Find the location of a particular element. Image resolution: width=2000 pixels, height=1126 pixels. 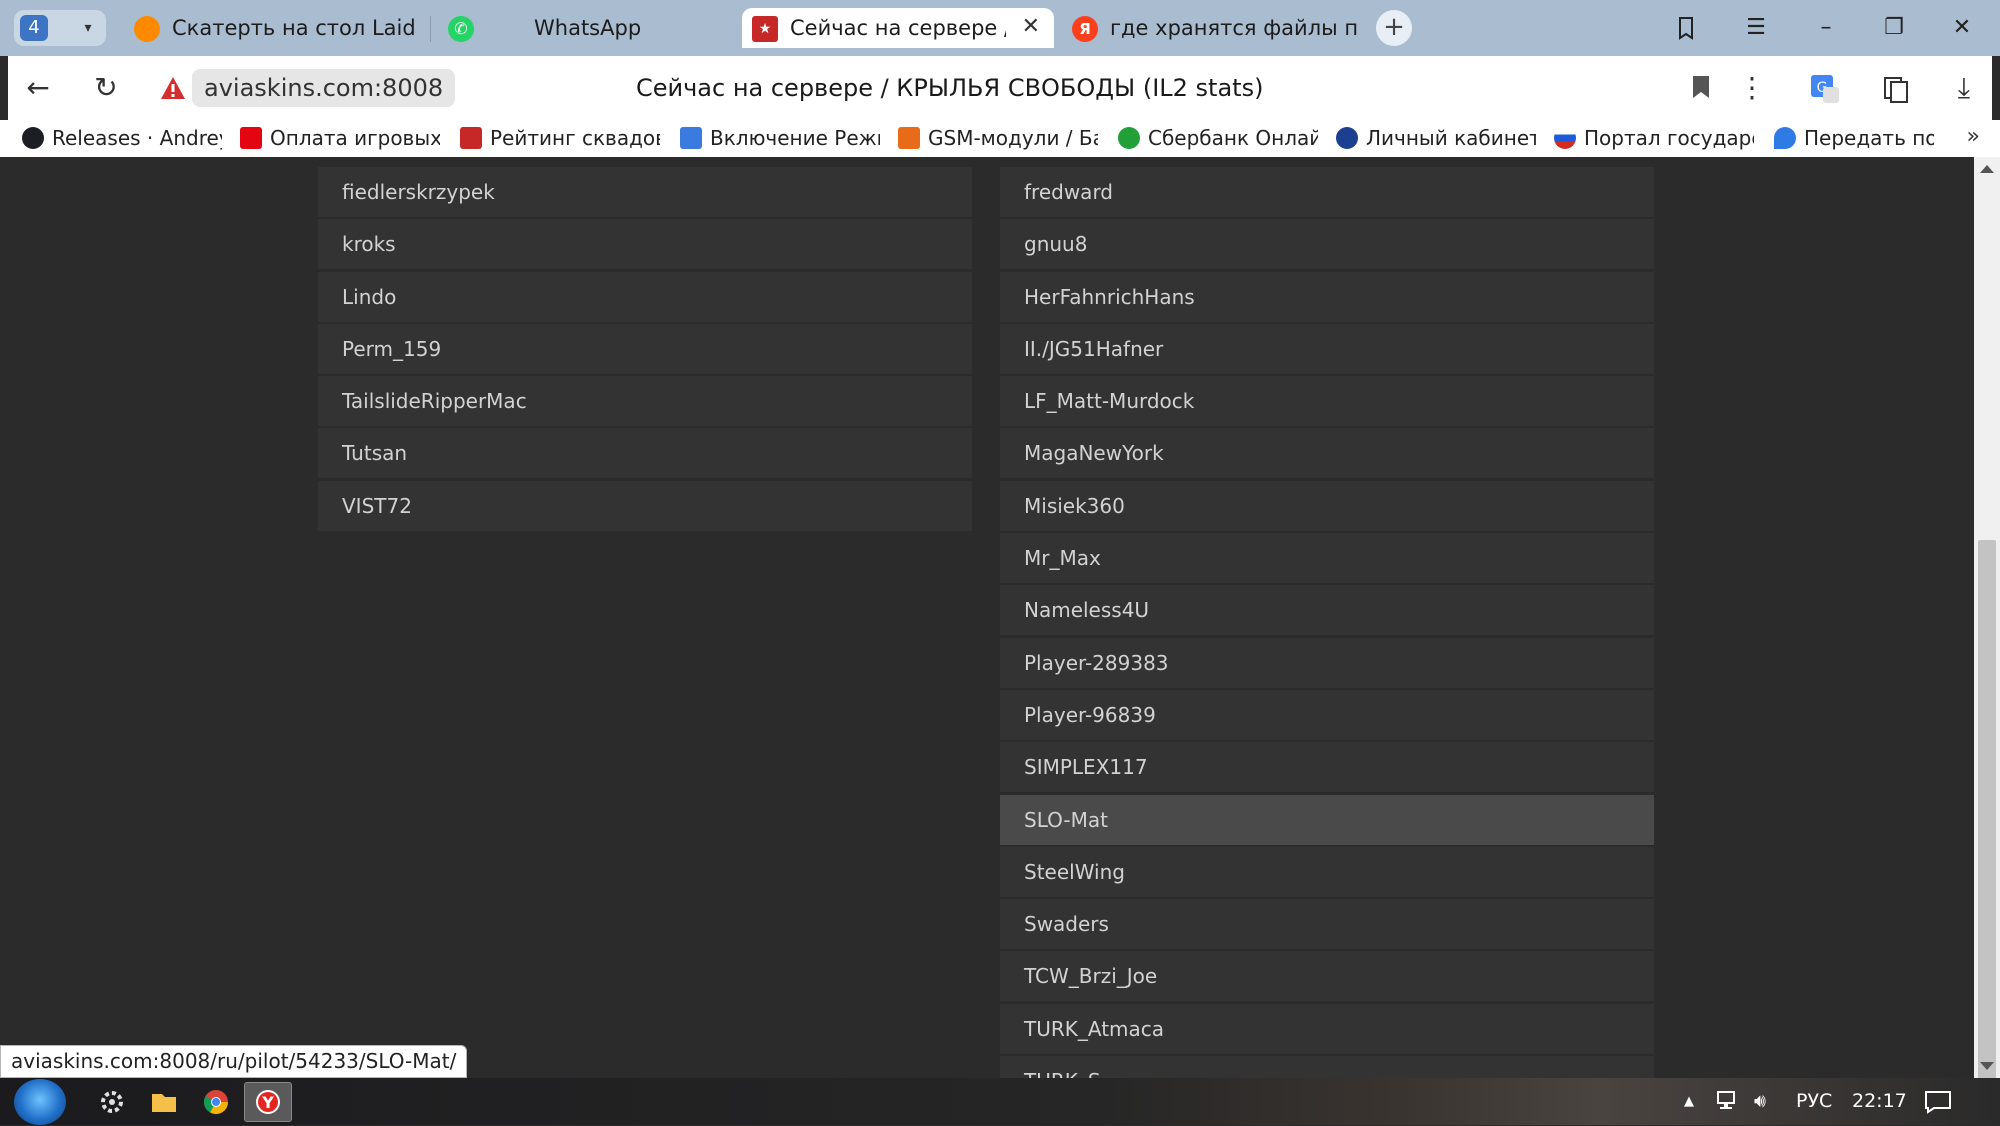

tab-whatsapp: ✆ WhatsApp is located at coordinates (588, 28).